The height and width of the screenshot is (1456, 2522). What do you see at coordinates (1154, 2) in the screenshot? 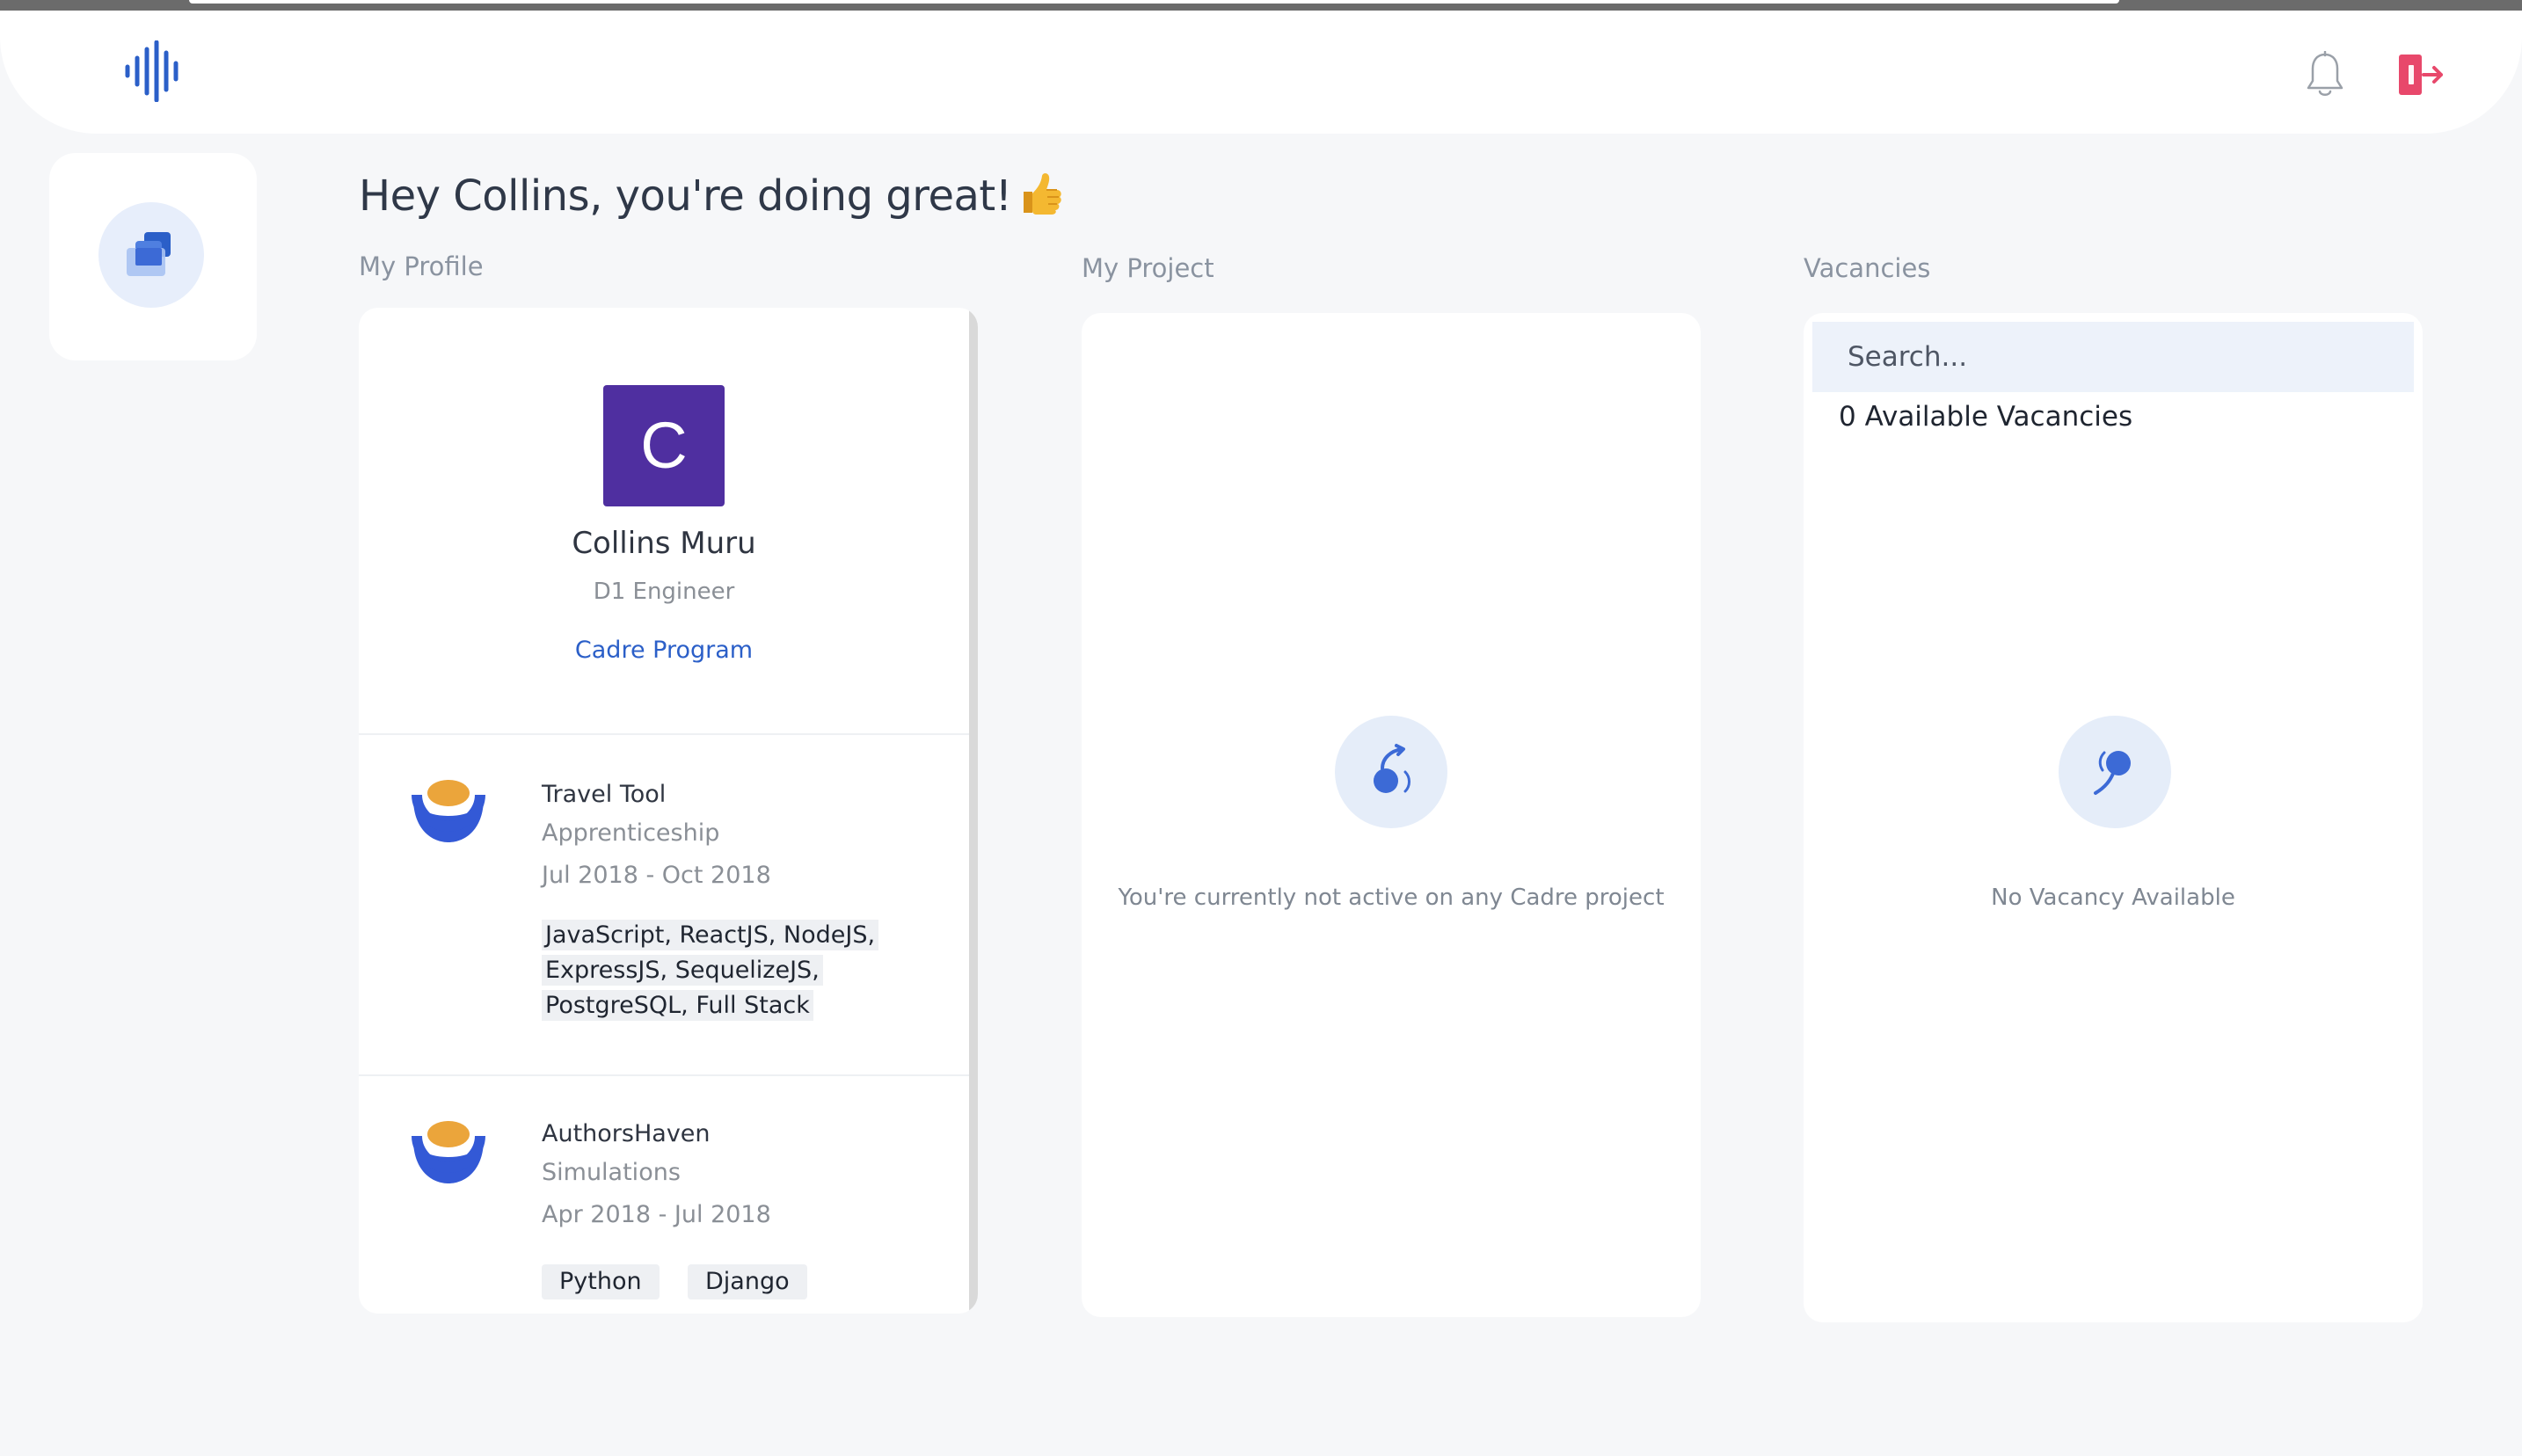
I see `browser-top-strip-highlight` at bounding box center [1154, 2].